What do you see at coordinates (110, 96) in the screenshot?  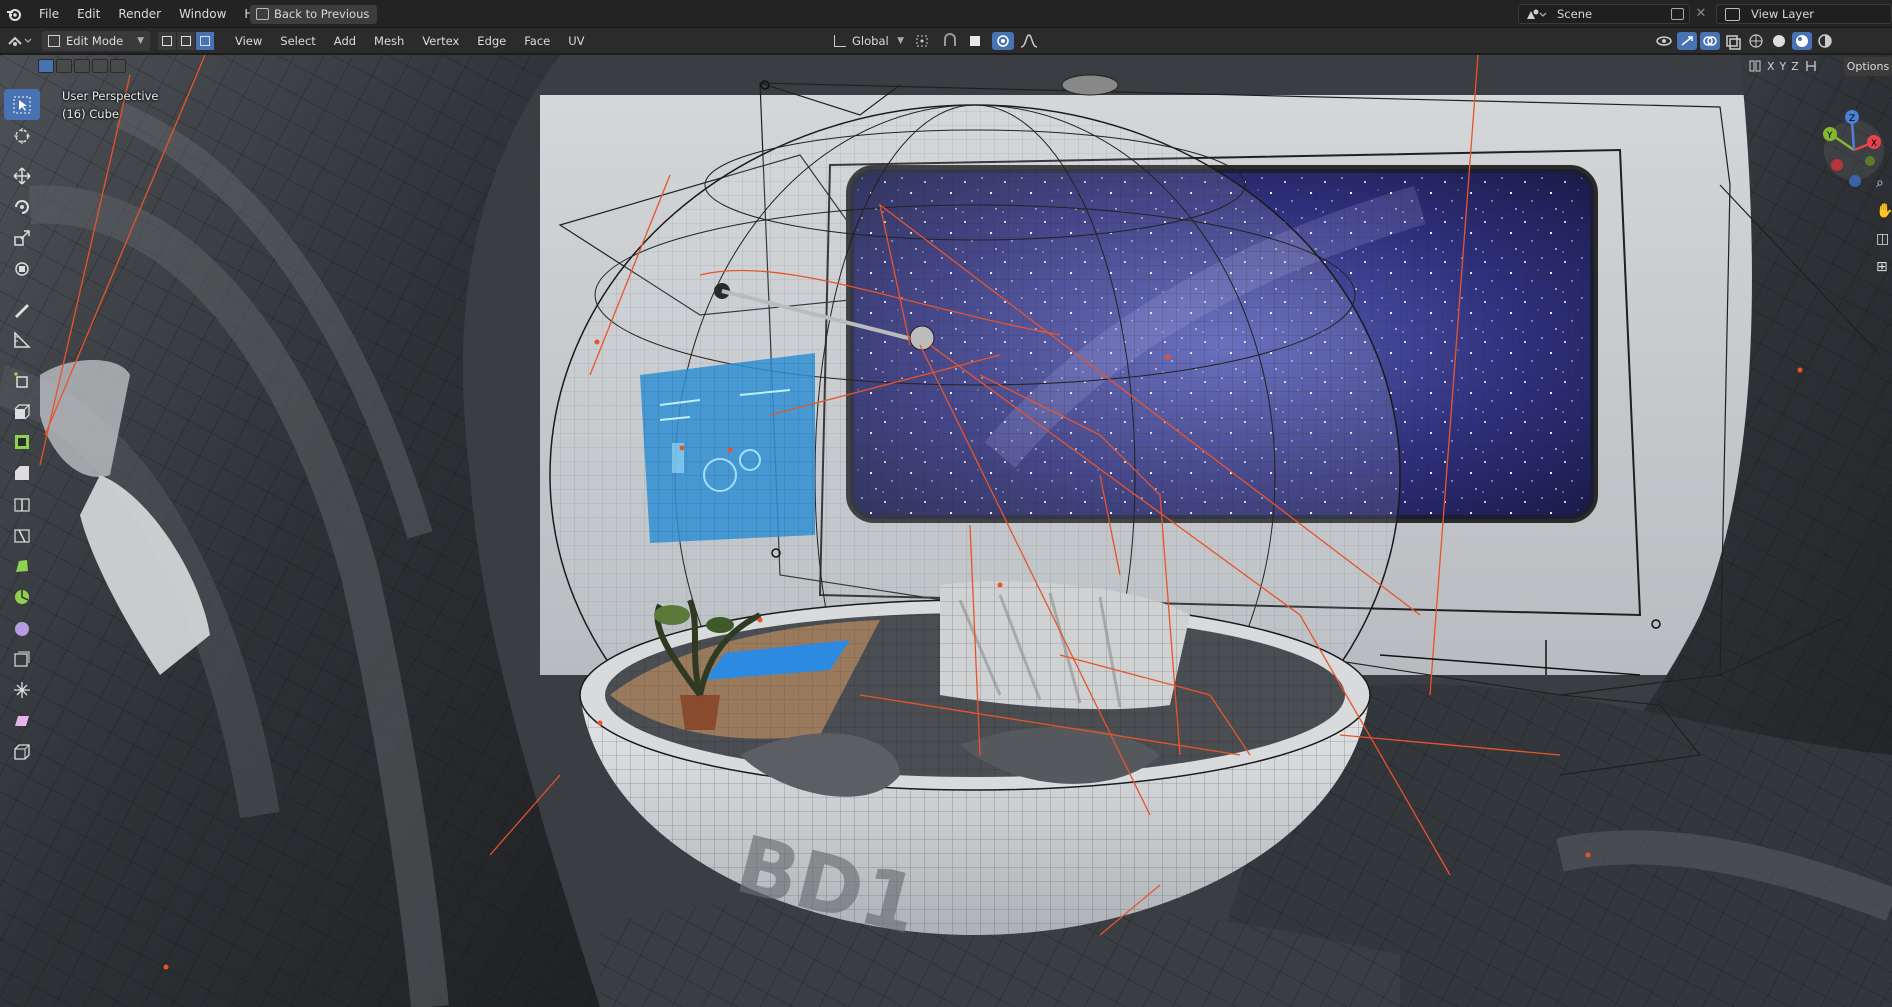 I see `view-name: User Perspective` at bounding box center [110, 96].